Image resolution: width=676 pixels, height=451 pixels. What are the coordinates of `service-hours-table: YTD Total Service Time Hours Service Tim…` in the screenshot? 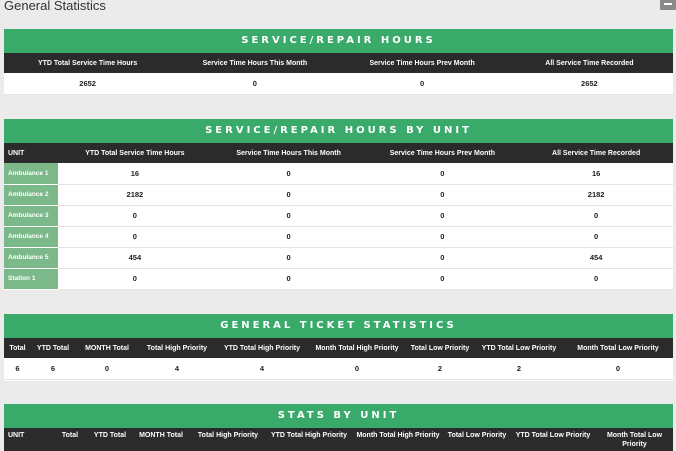 It's located at (338, 74).